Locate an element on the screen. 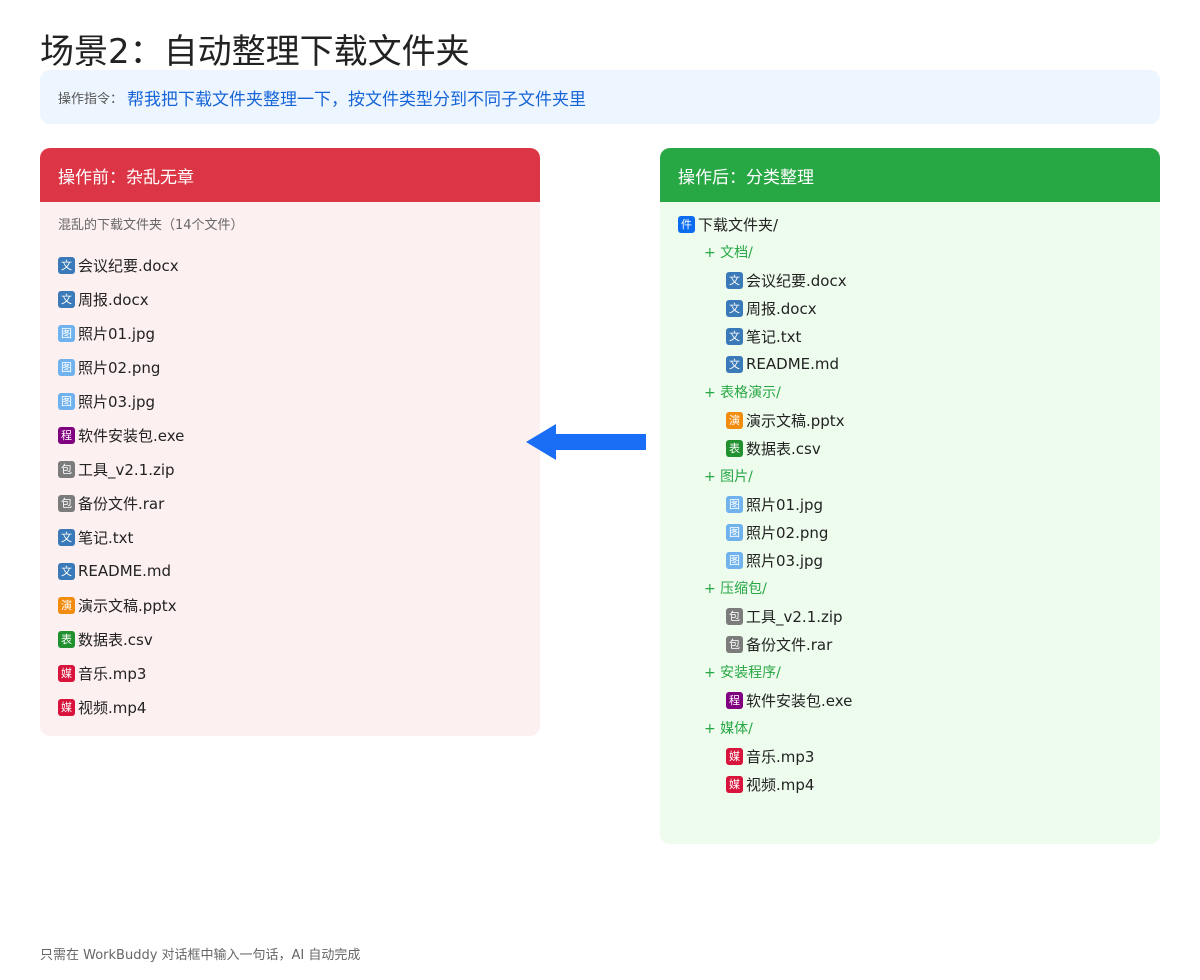 Image resolution: width=1200 pixels, height=980 pixels. subfolder: + 文档/ is located at coordinates (910, 252).